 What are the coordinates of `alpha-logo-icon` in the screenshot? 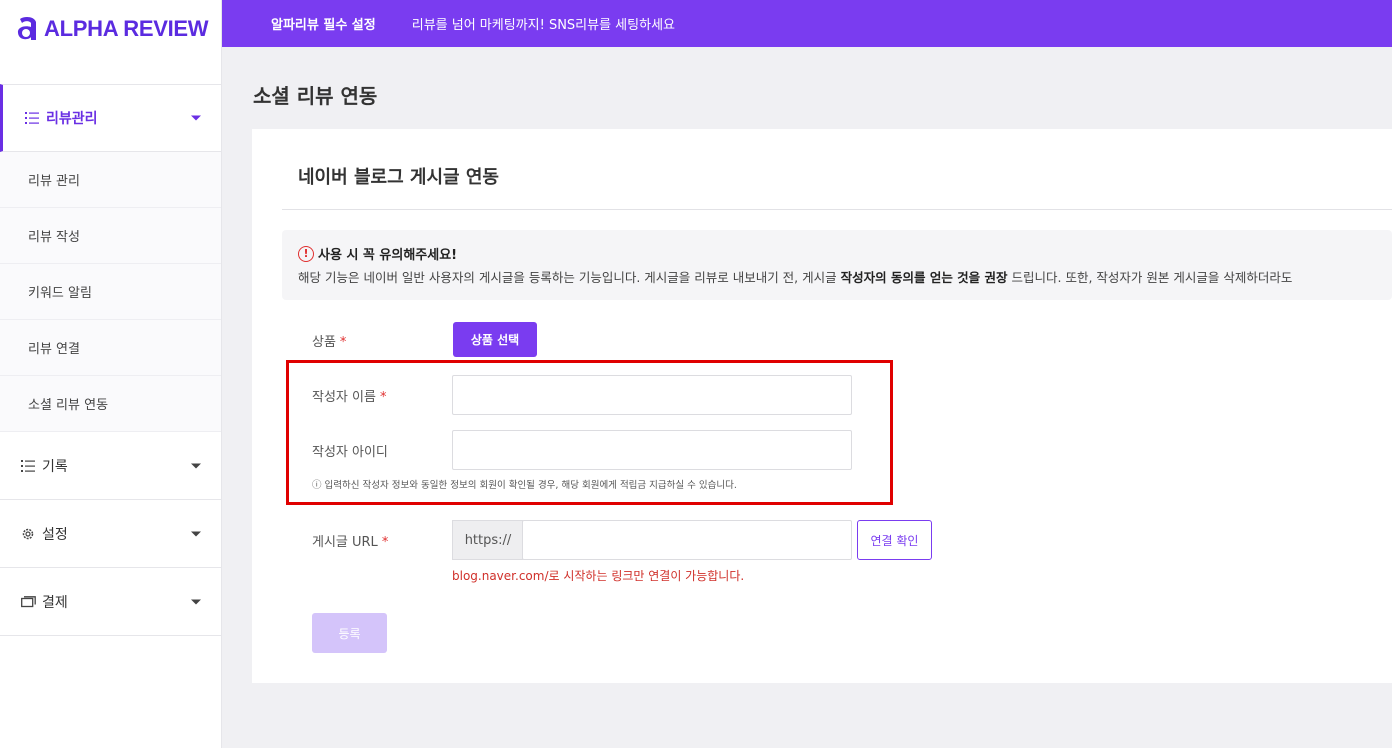 It's located at (26, 28).